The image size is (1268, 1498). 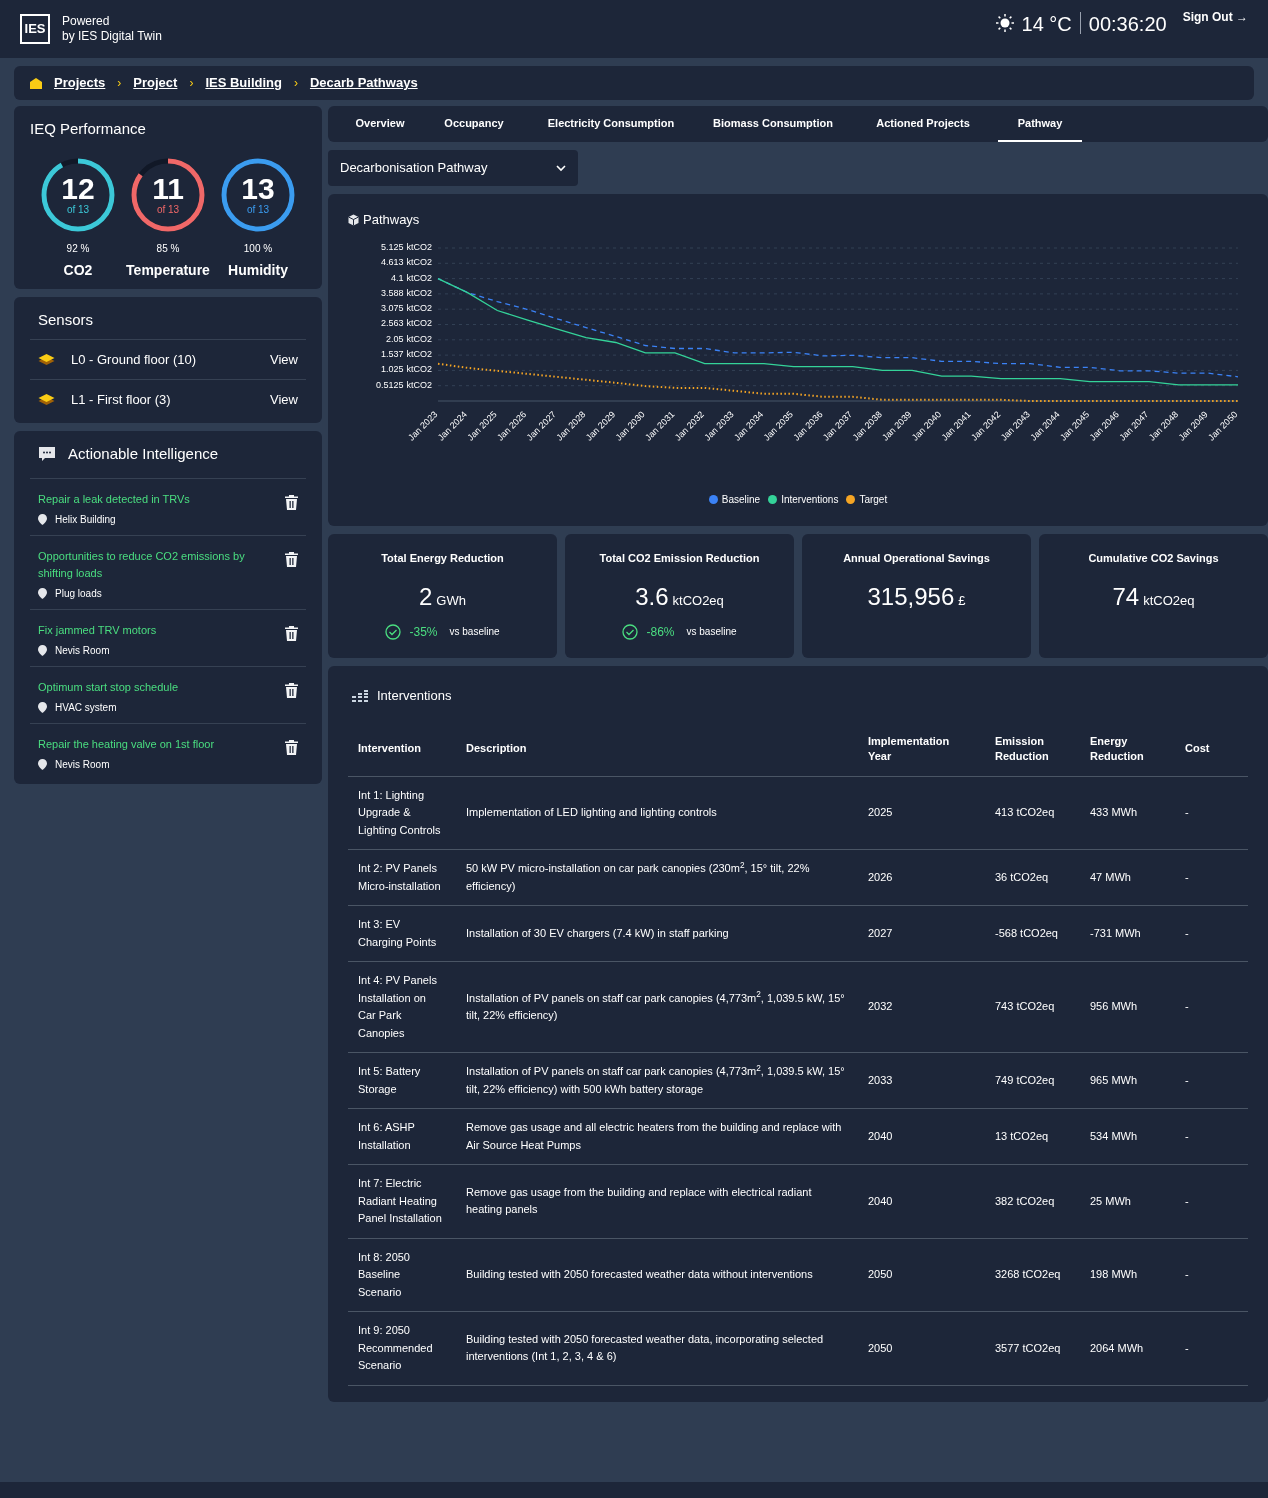 What do you see at coordinates (1114, 1274) in the screenshot?
I see `table-cell: 198 MWh` at bounding box center [1114, 1274].